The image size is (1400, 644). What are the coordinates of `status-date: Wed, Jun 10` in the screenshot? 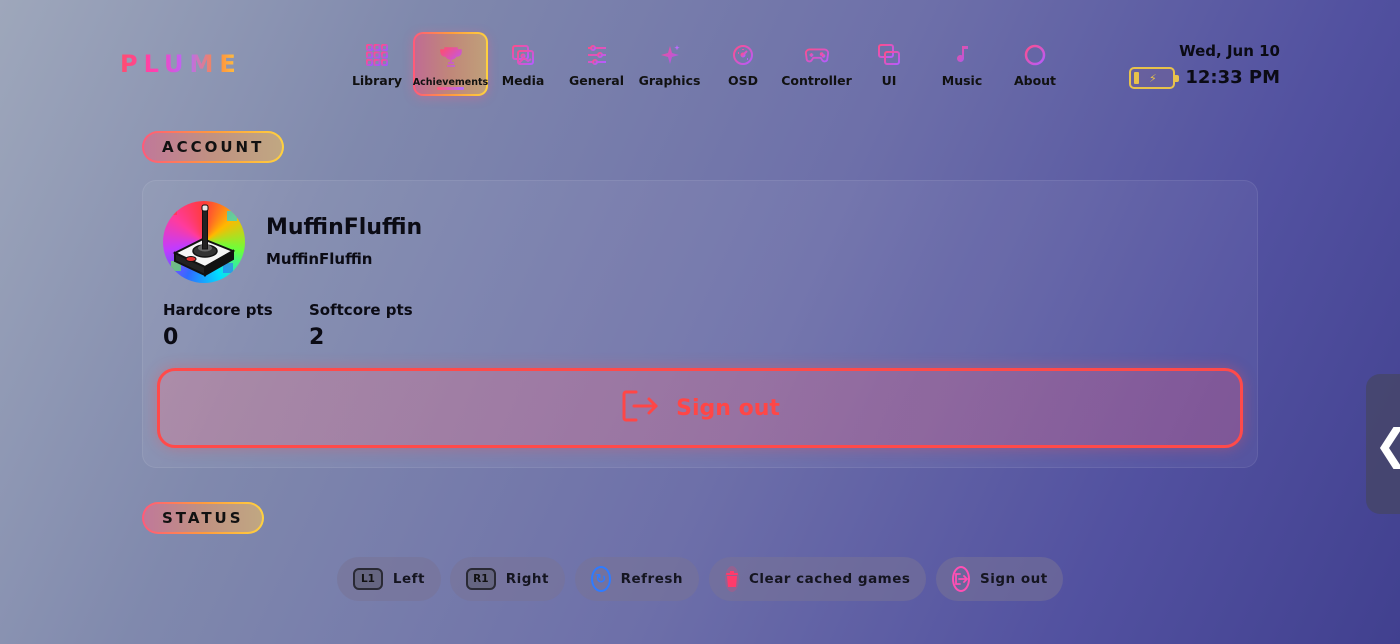 It's located at (1229, 51).